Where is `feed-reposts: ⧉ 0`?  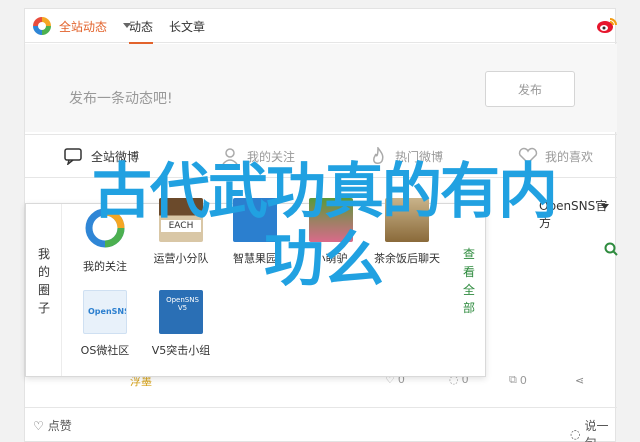
feed-reposts: ⧉ 0 is located at coordinates (518, 380).